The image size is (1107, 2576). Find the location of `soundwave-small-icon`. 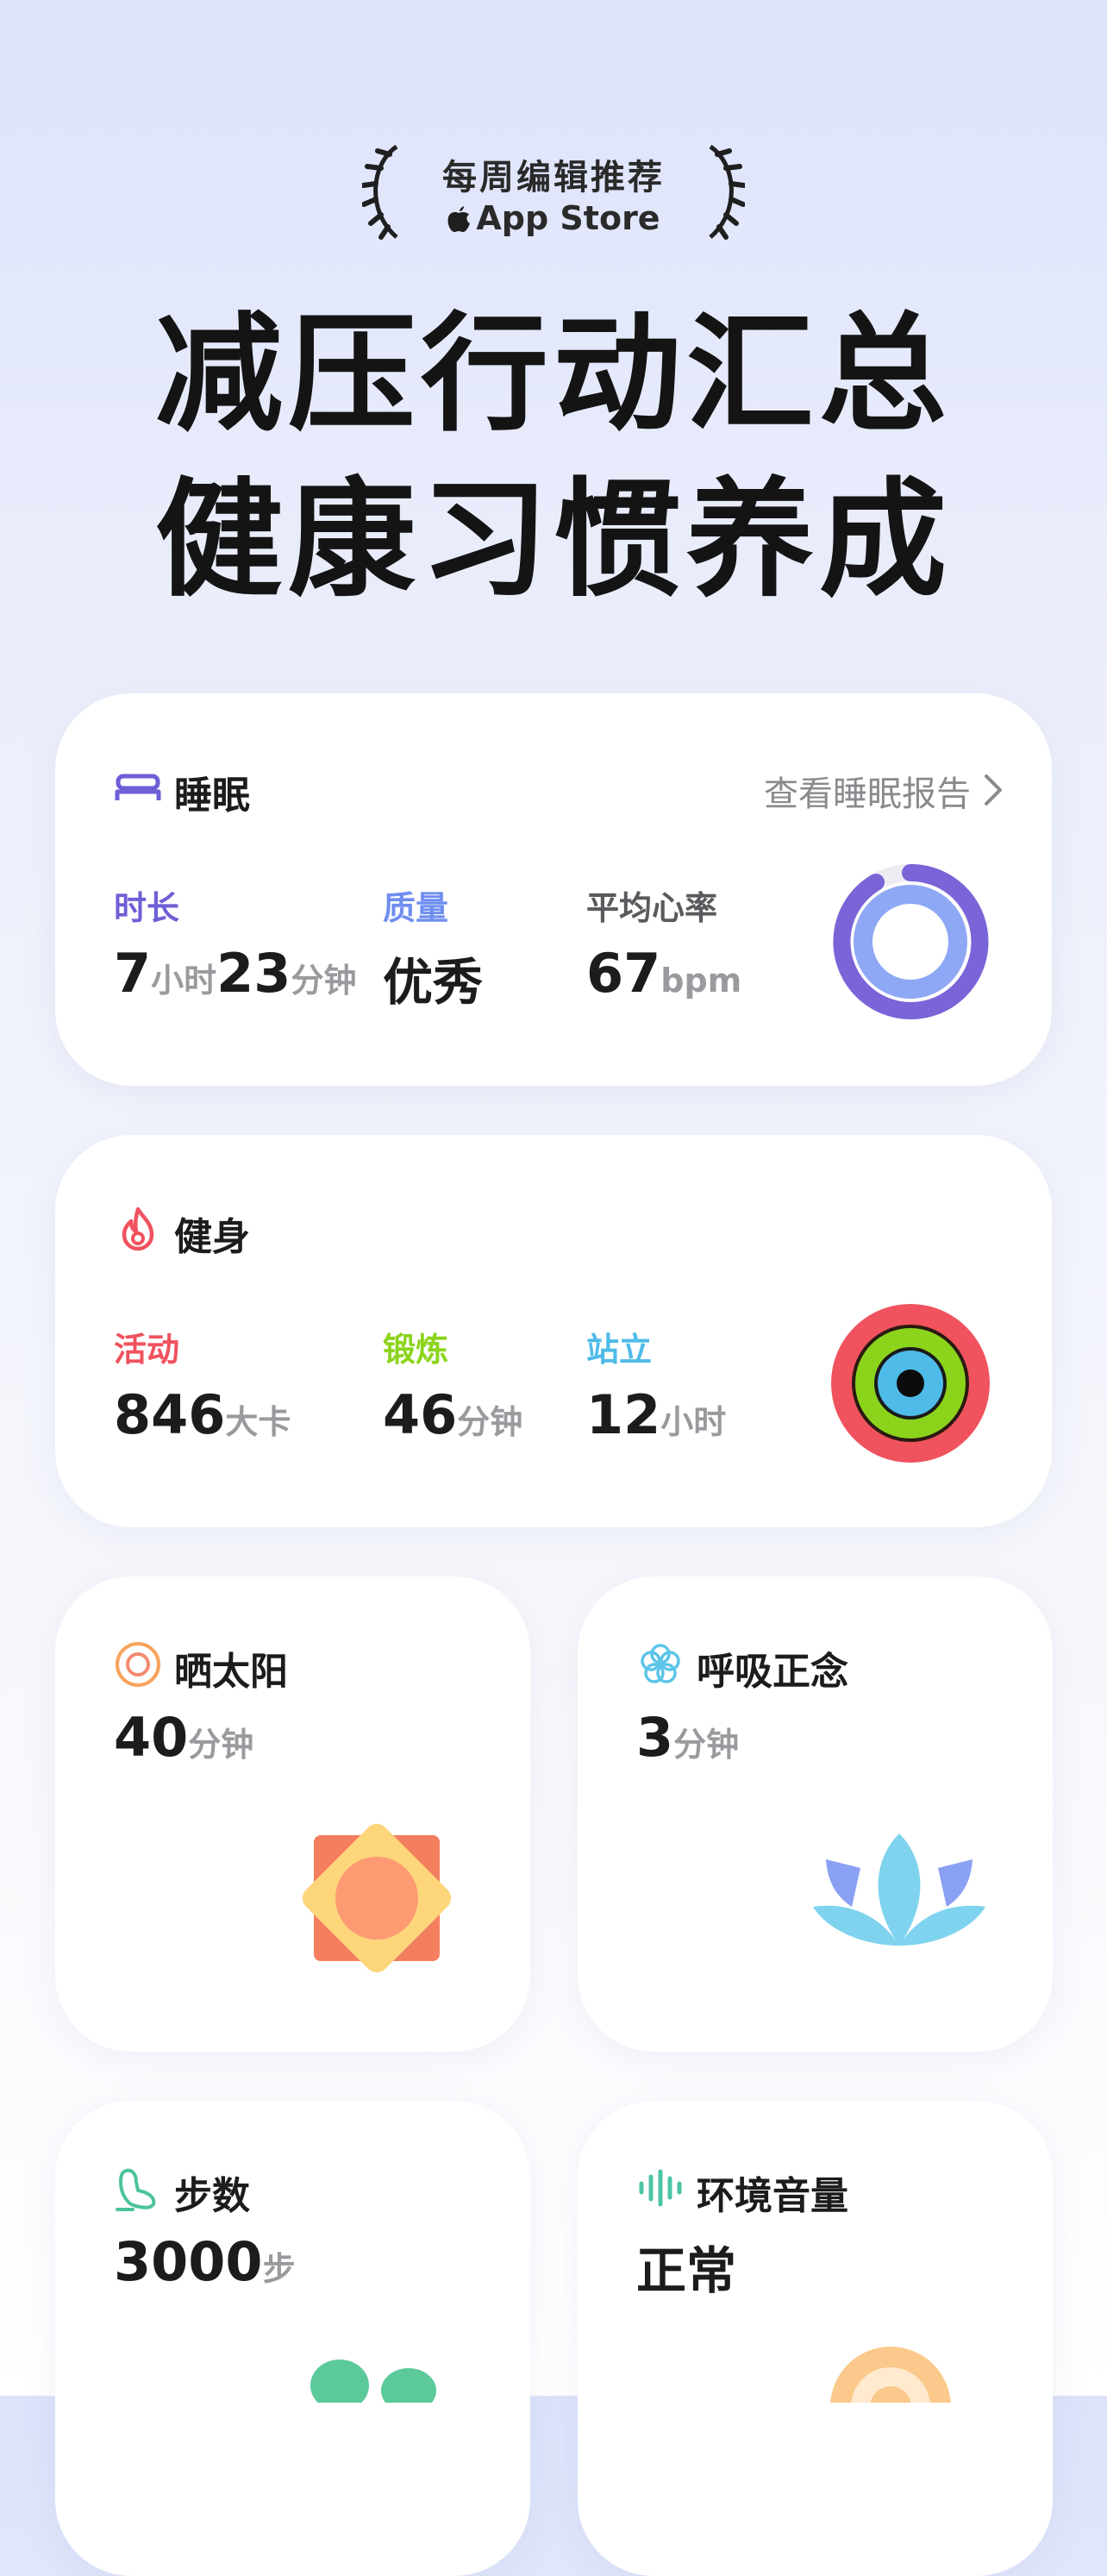

soundwave-small-icon is located at coordinates (660, 2188).